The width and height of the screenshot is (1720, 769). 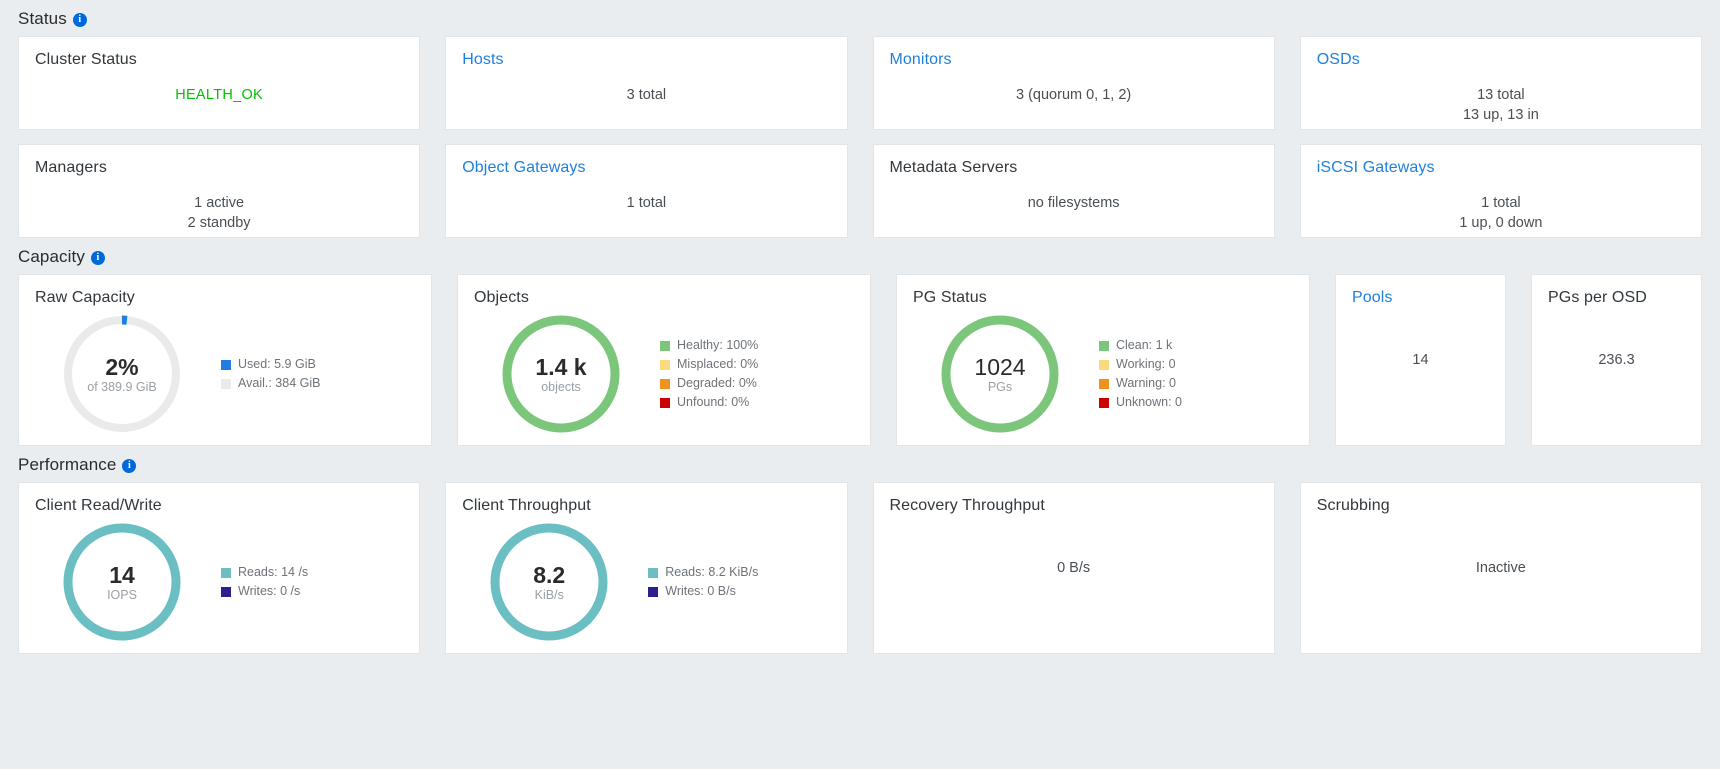 I want to click on client-throughput-legend: Reads: 8.2 KiB/s Writes: 0 B/s, so click(x=741, y=582).